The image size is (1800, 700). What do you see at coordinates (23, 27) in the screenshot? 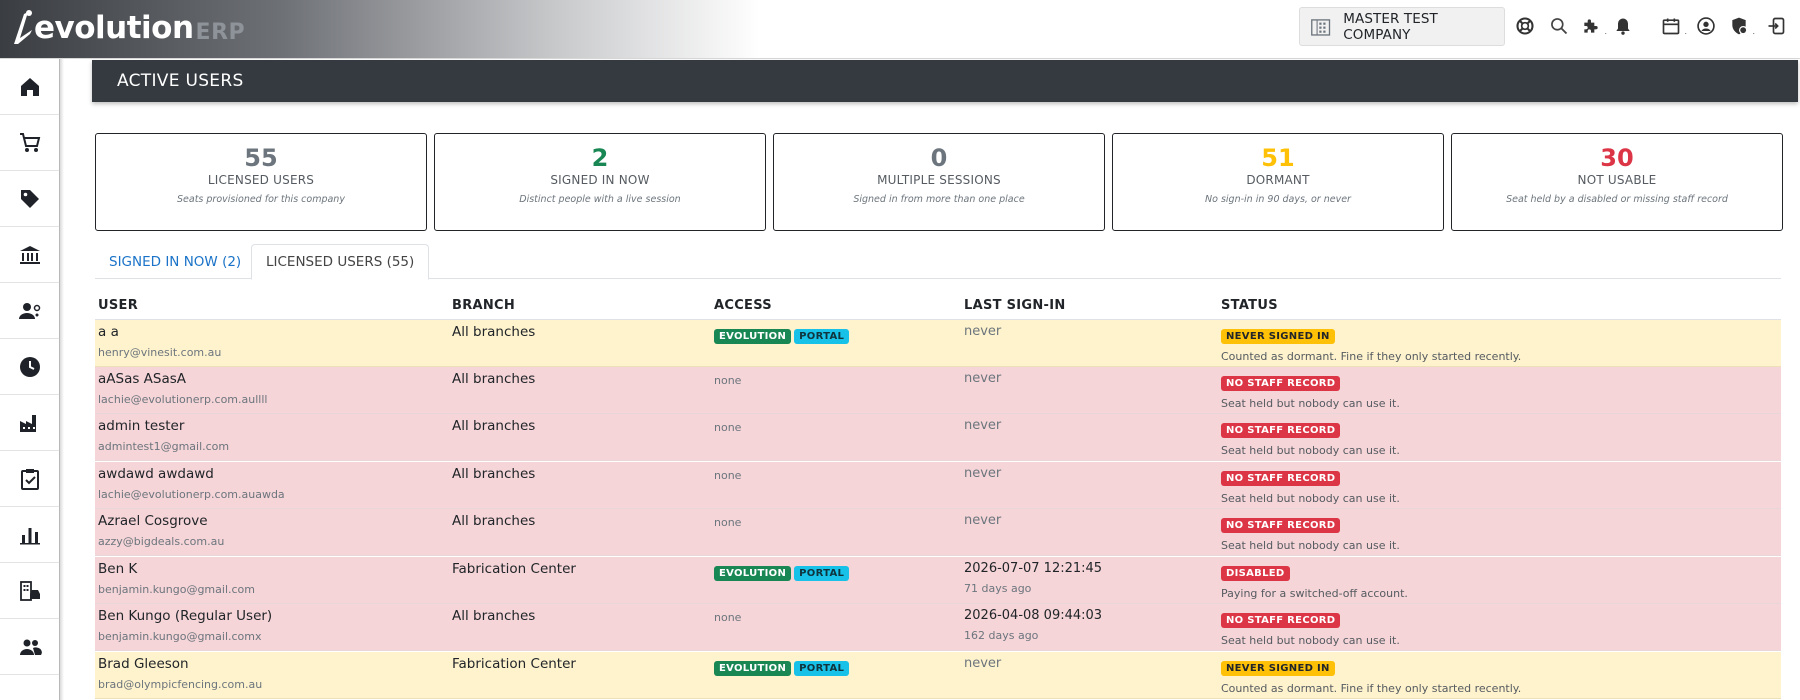
I see `logo-mark-icon` at bounding box center [23, 27].